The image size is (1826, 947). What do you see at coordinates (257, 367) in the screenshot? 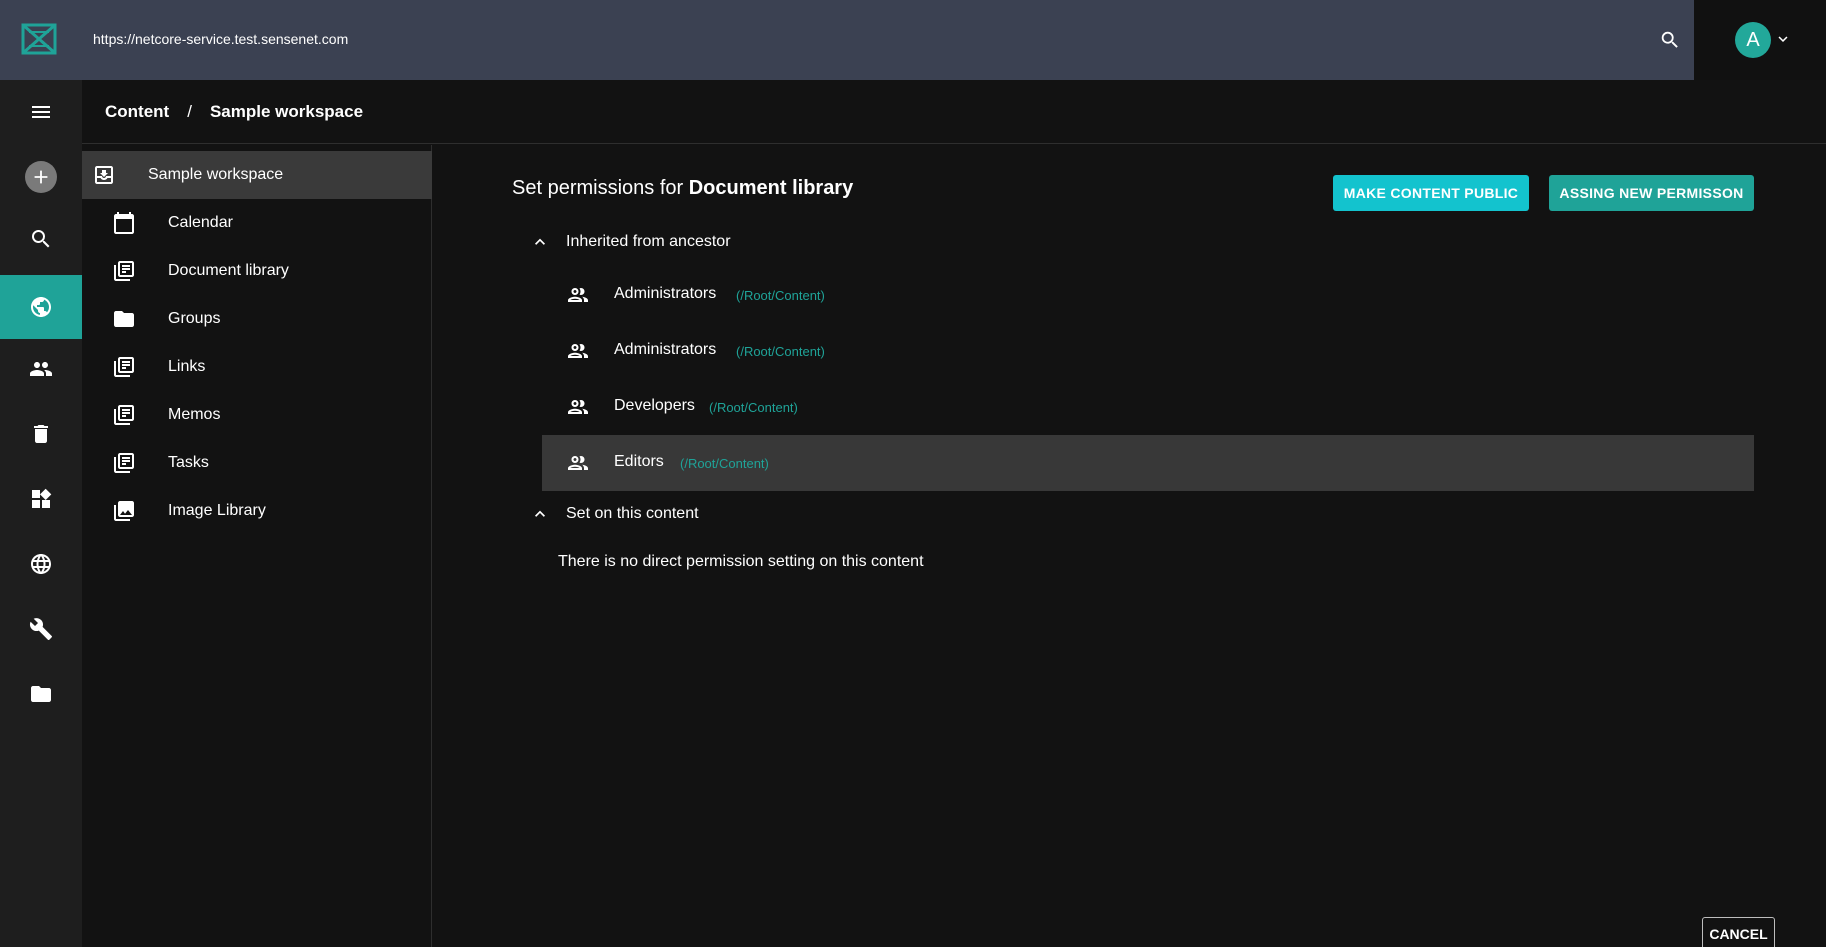
I see `tree-item-links: Links` at bounding box center [257, 367].